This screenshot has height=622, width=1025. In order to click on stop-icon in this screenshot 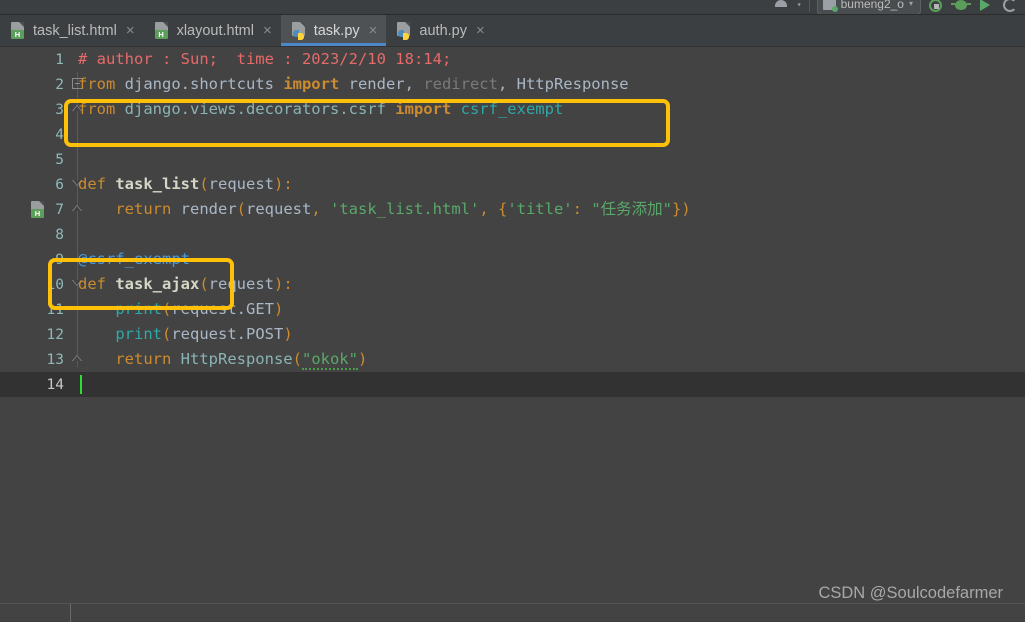, I will do `click(937, 7)`.